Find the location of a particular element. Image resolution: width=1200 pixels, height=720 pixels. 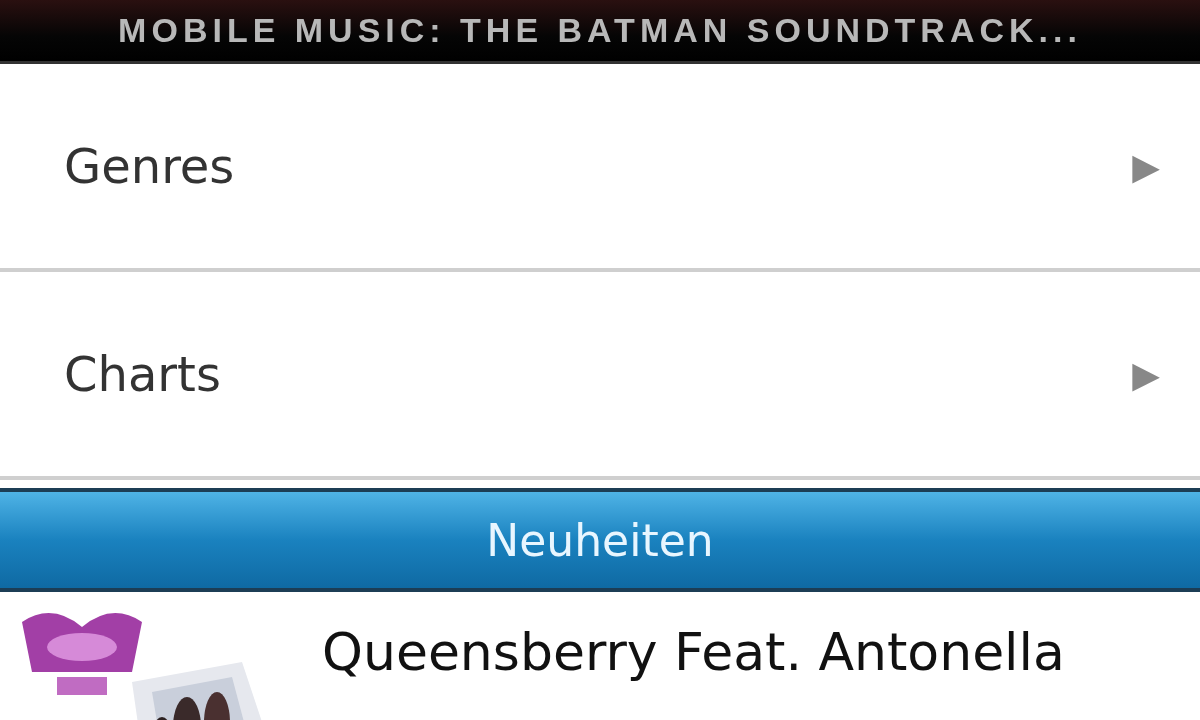

track-artist: Queensberry Feat. Antonella is located at coordinates (693, 652).